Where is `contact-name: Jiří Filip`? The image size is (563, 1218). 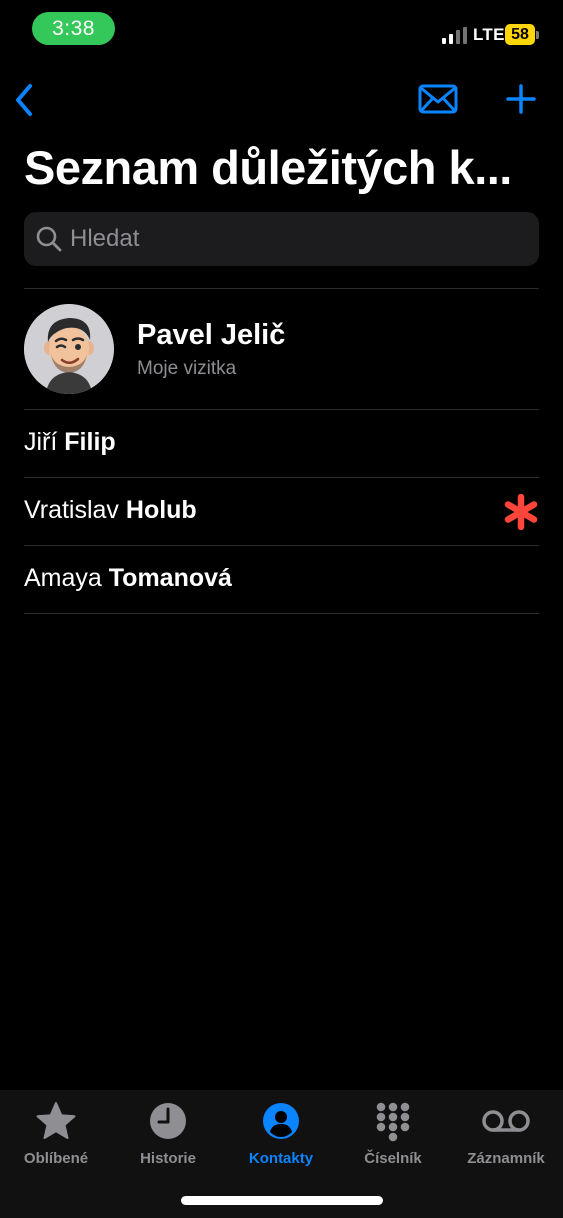 contact-name: Jiří Filip is located at coordinates (70, 442).